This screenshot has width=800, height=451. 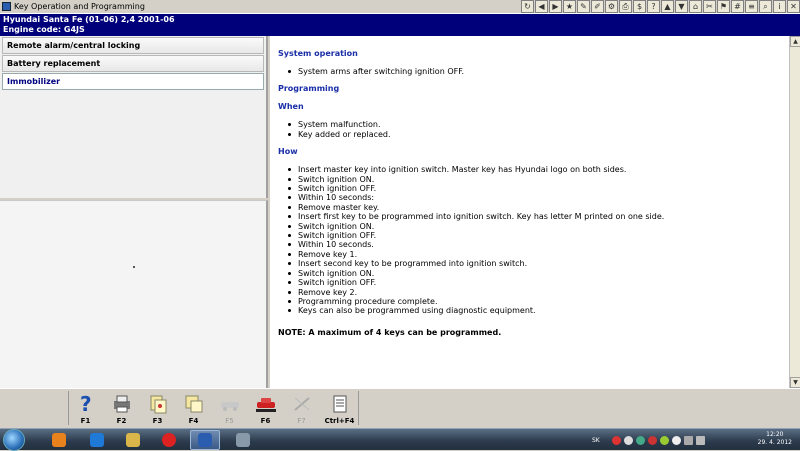 I want to click on os-taskbar: SK 12:20 29. 4. 2012, so click(x=400, y=439).